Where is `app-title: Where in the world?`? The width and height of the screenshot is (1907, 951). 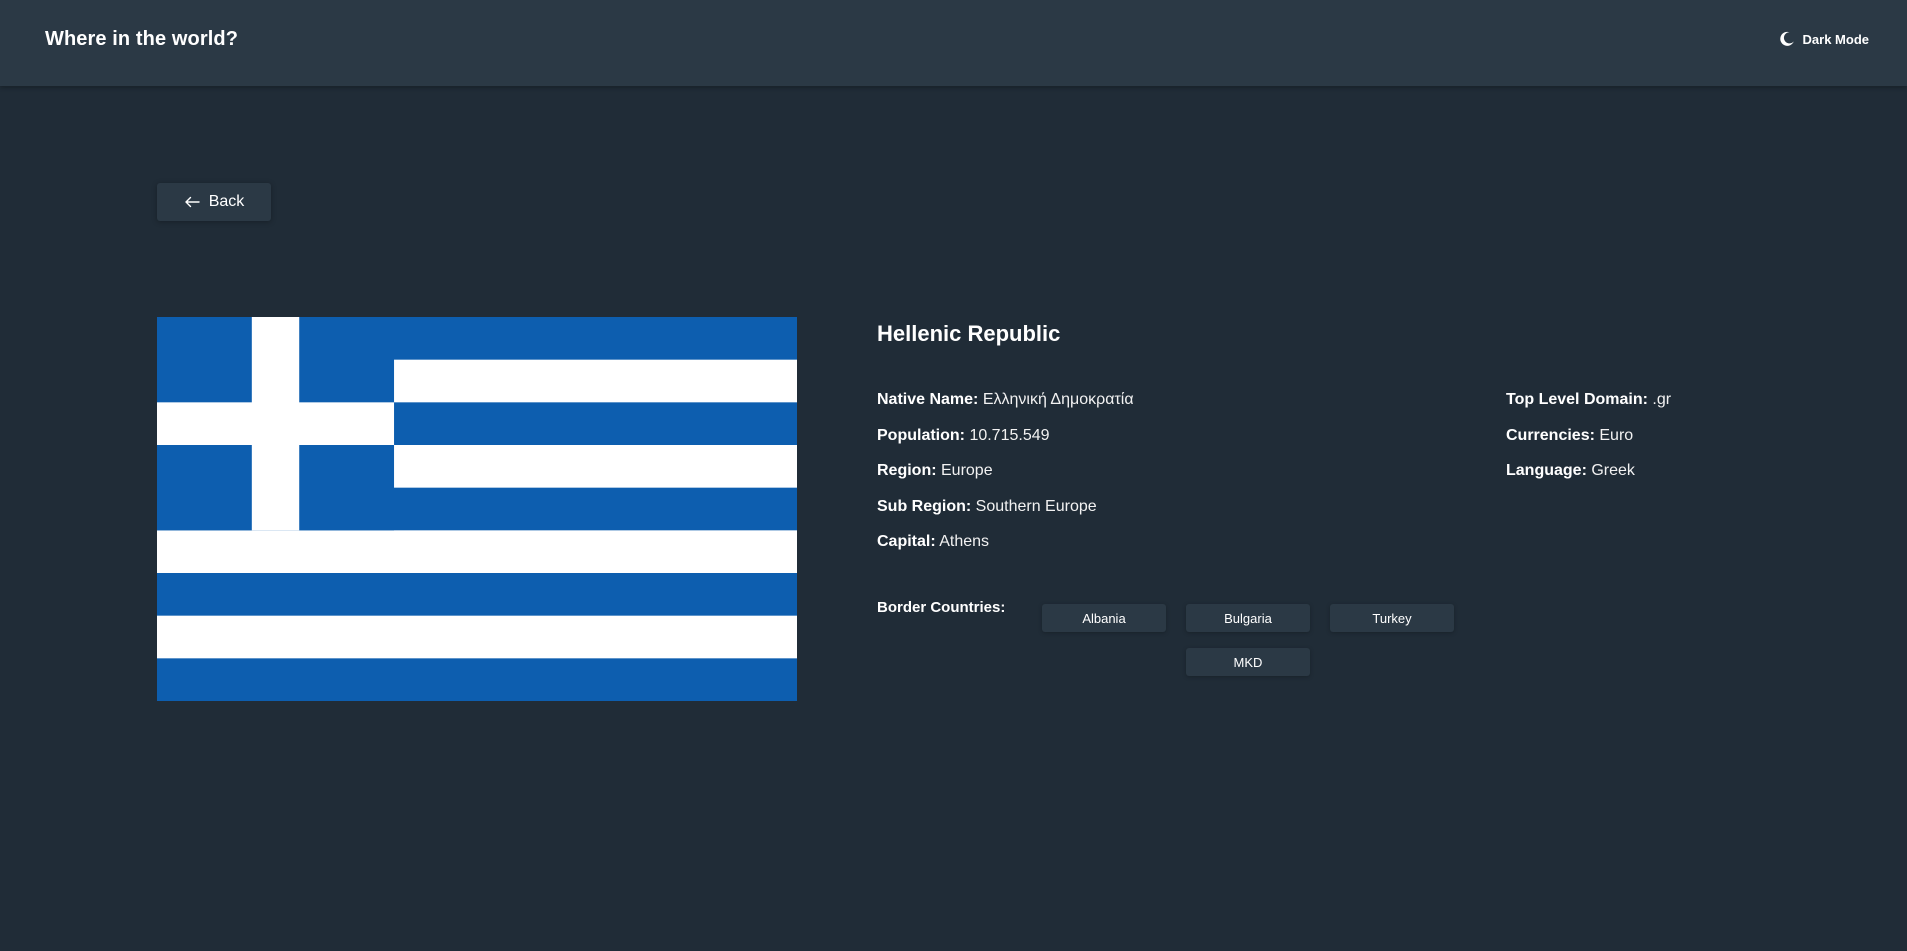
app-title: Where in the world? is located at coordinates (142, 39).